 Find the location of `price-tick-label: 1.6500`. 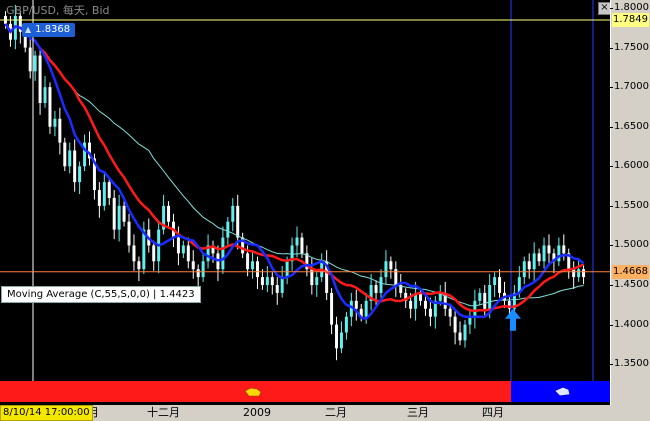

price-tick-label: 1.6500 is located at coordinates (629, 126).